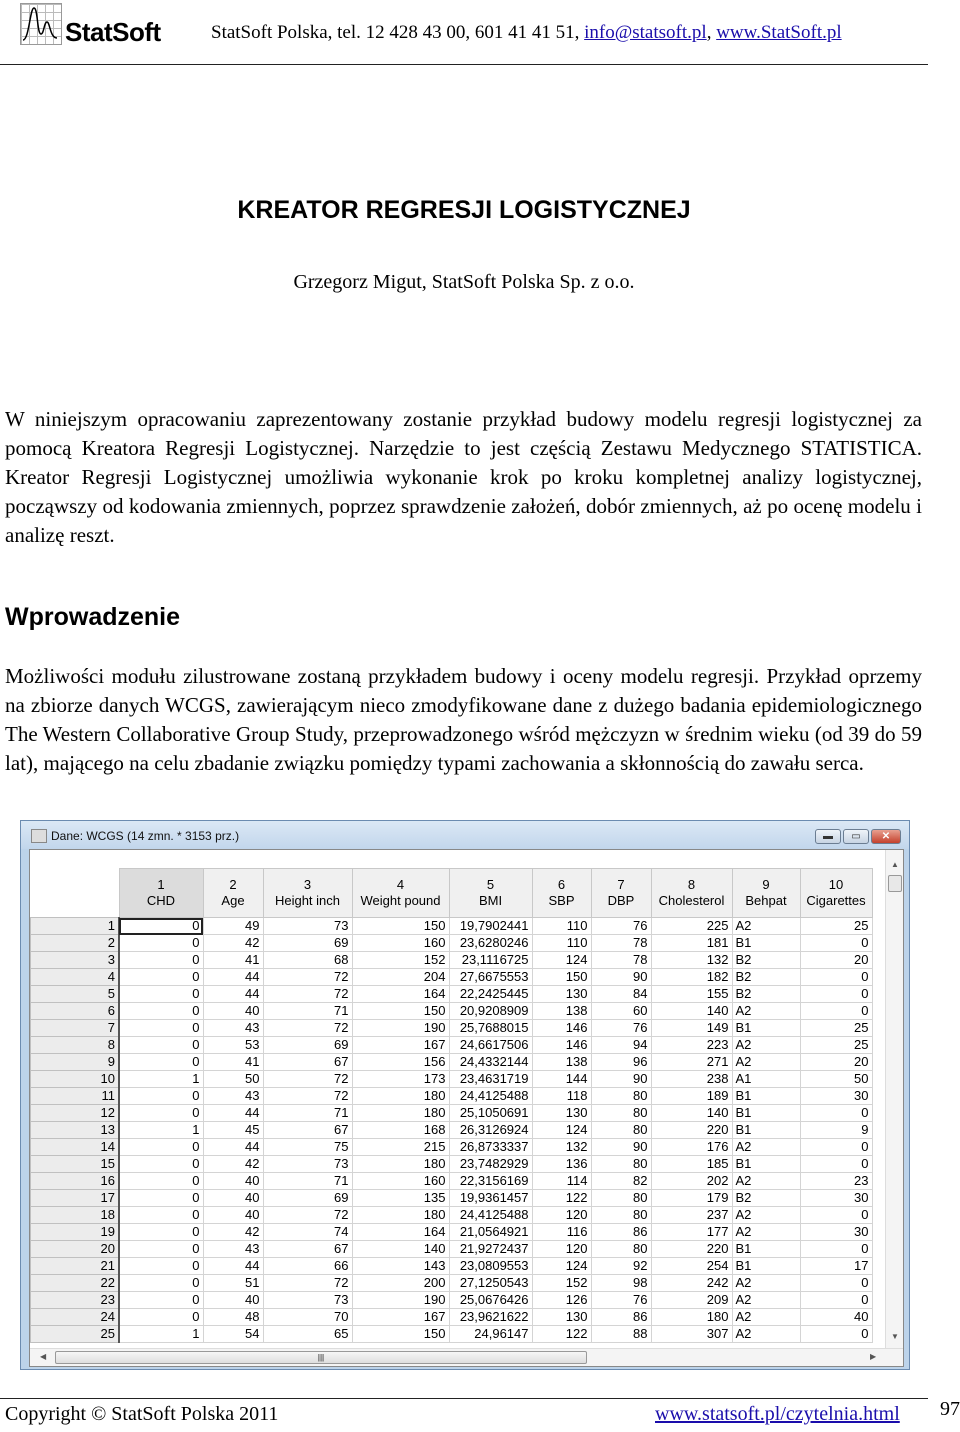 This screenshot has height=1432, width=960. I want to click on table-cell: 50, so click(233, 1079).